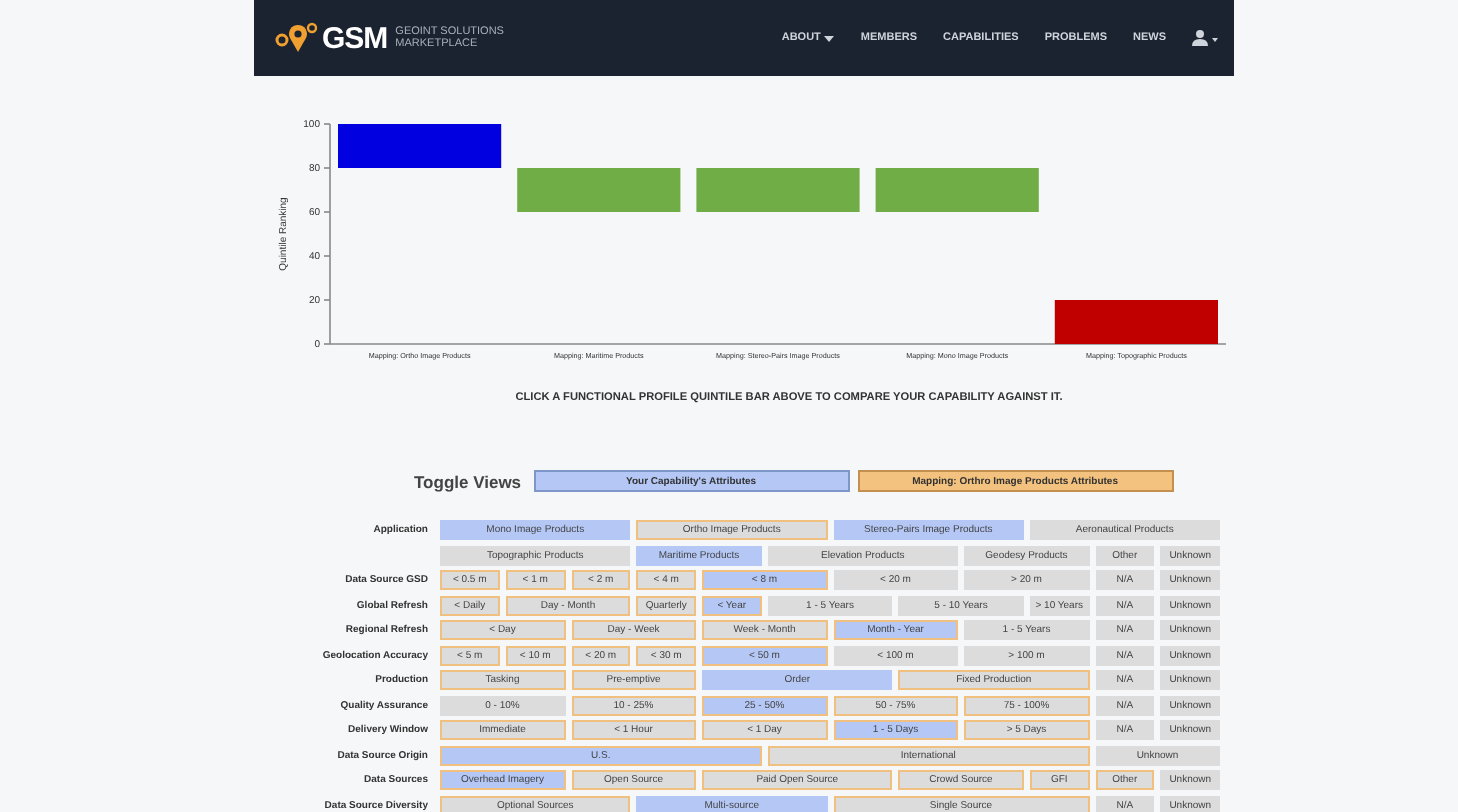  I want to click on map-pin-icon, so click(296, 38).